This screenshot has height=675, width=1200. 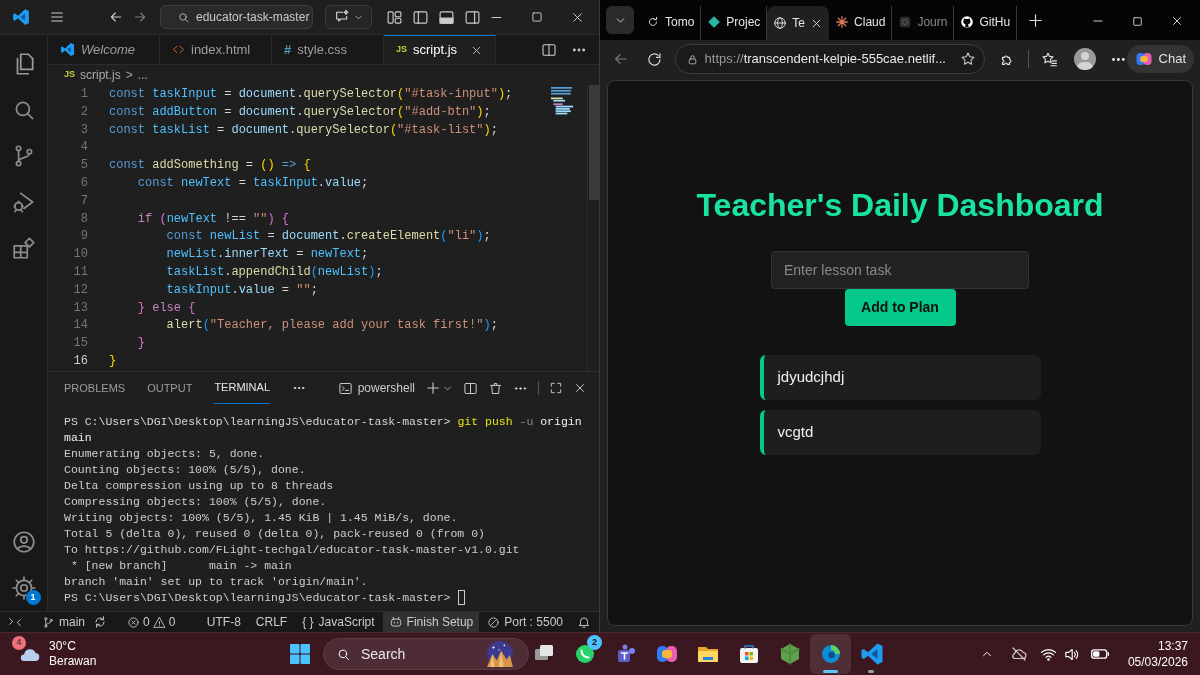 I want to click on terminal-line: Delta compression using up to 8 threads, so click(x=199, y=486).